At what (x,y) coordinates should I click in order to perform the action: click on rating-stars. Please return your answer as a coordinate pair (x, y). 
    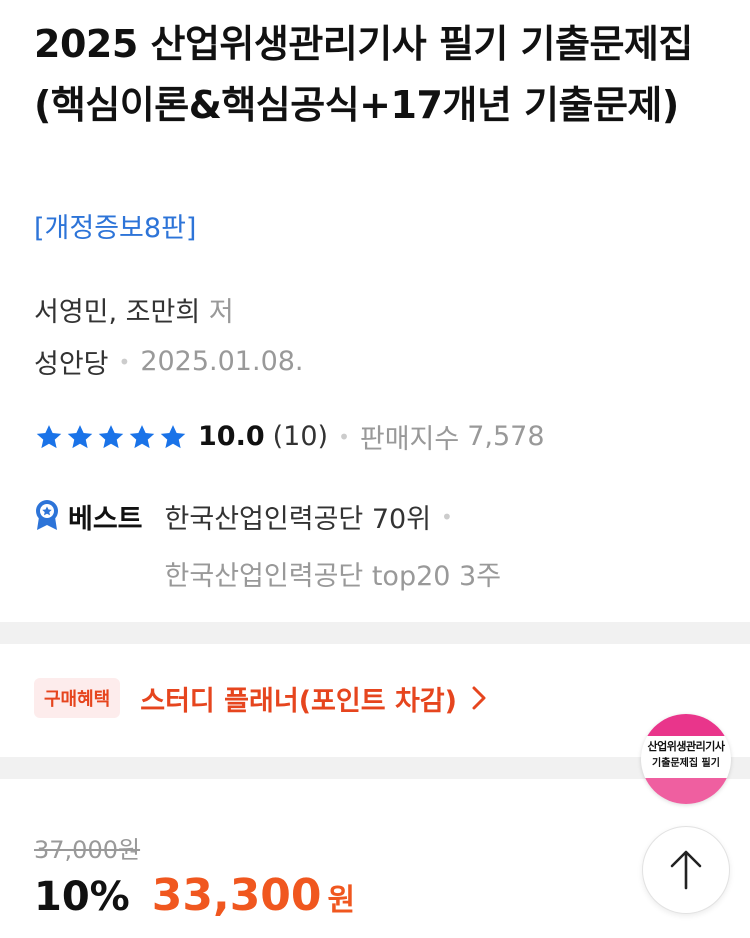
    Looking at the image, I should click on (111, 437).